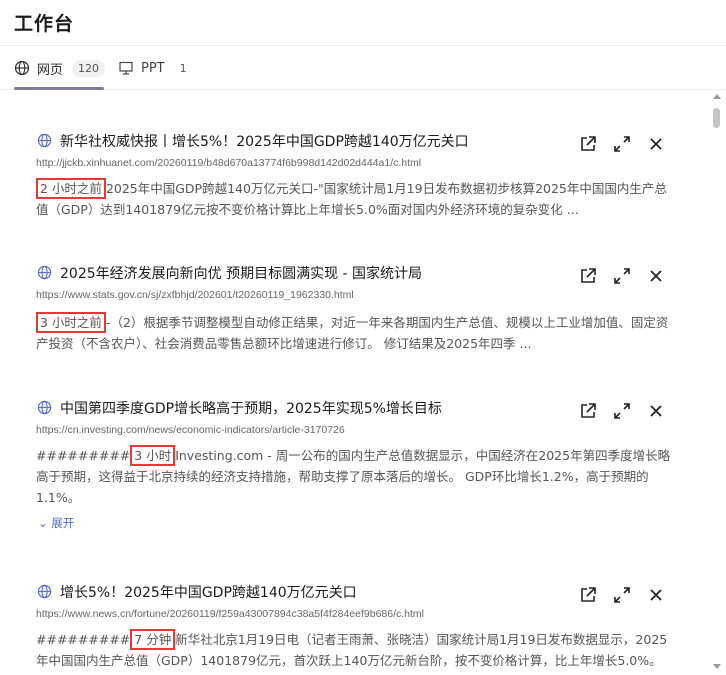  Describe the element at coordinates (183, 68) in the screenshot. I see `tab-ppt-count: 1` at that location.